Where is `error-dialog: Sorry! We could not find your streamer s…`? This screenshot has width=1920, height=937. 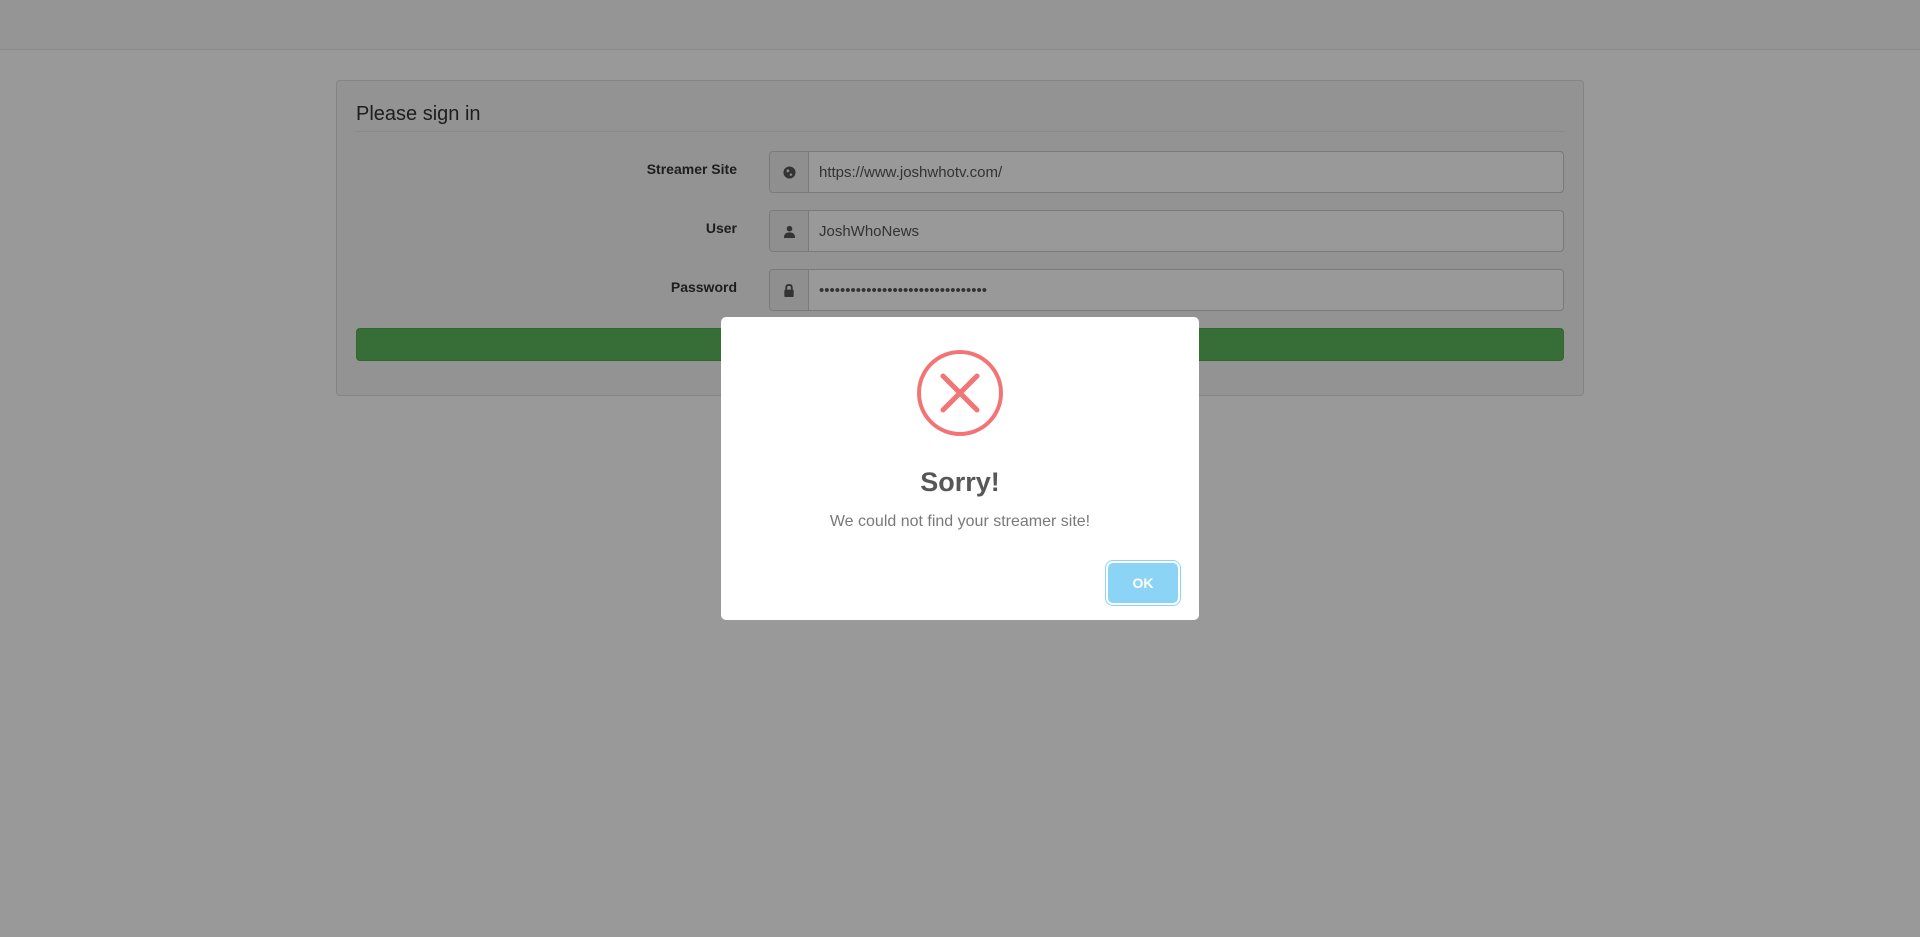 error-dialog: Sorry! We could not find your streamer s… is located at coordinates (960, 468).